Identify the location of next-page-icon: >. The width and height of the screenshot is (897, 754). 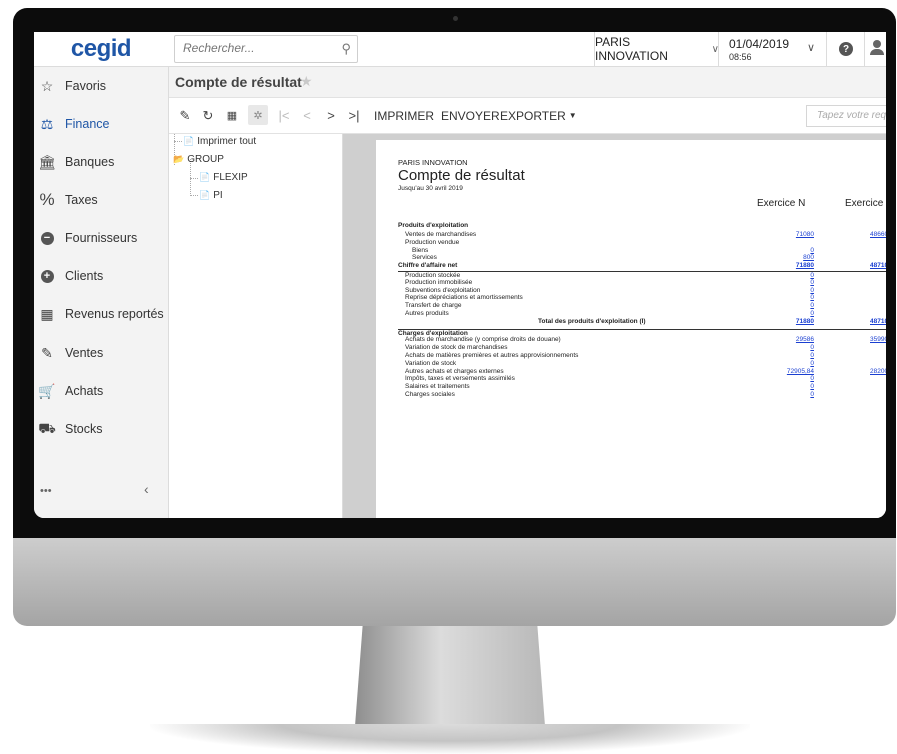
(331, 115).